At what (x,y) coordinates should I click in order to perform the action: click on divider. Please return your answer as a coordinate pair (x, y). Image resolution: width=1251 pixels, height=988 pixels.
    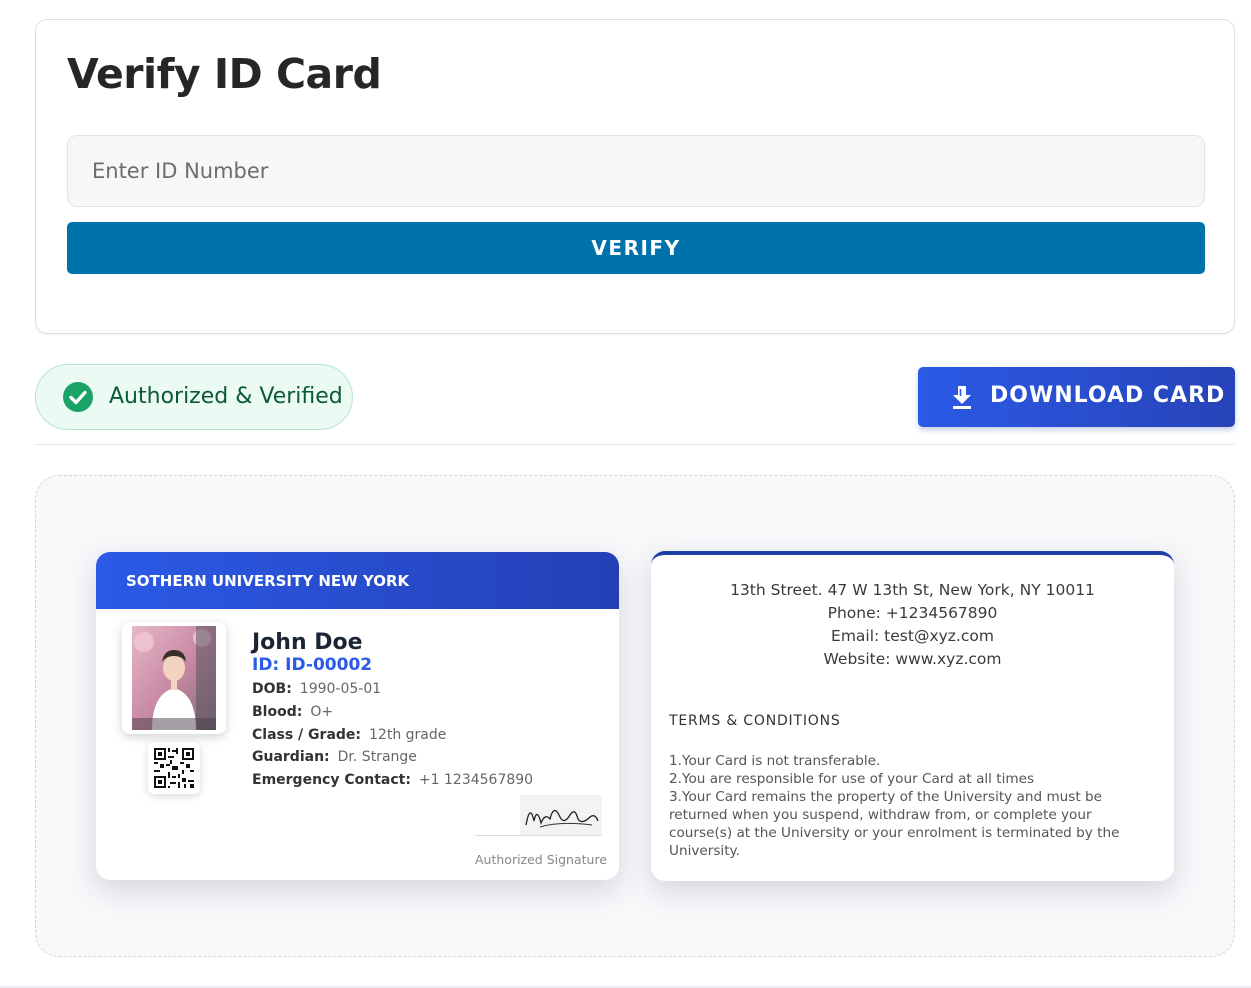
    Looking at the image, I should click on (635, 444).